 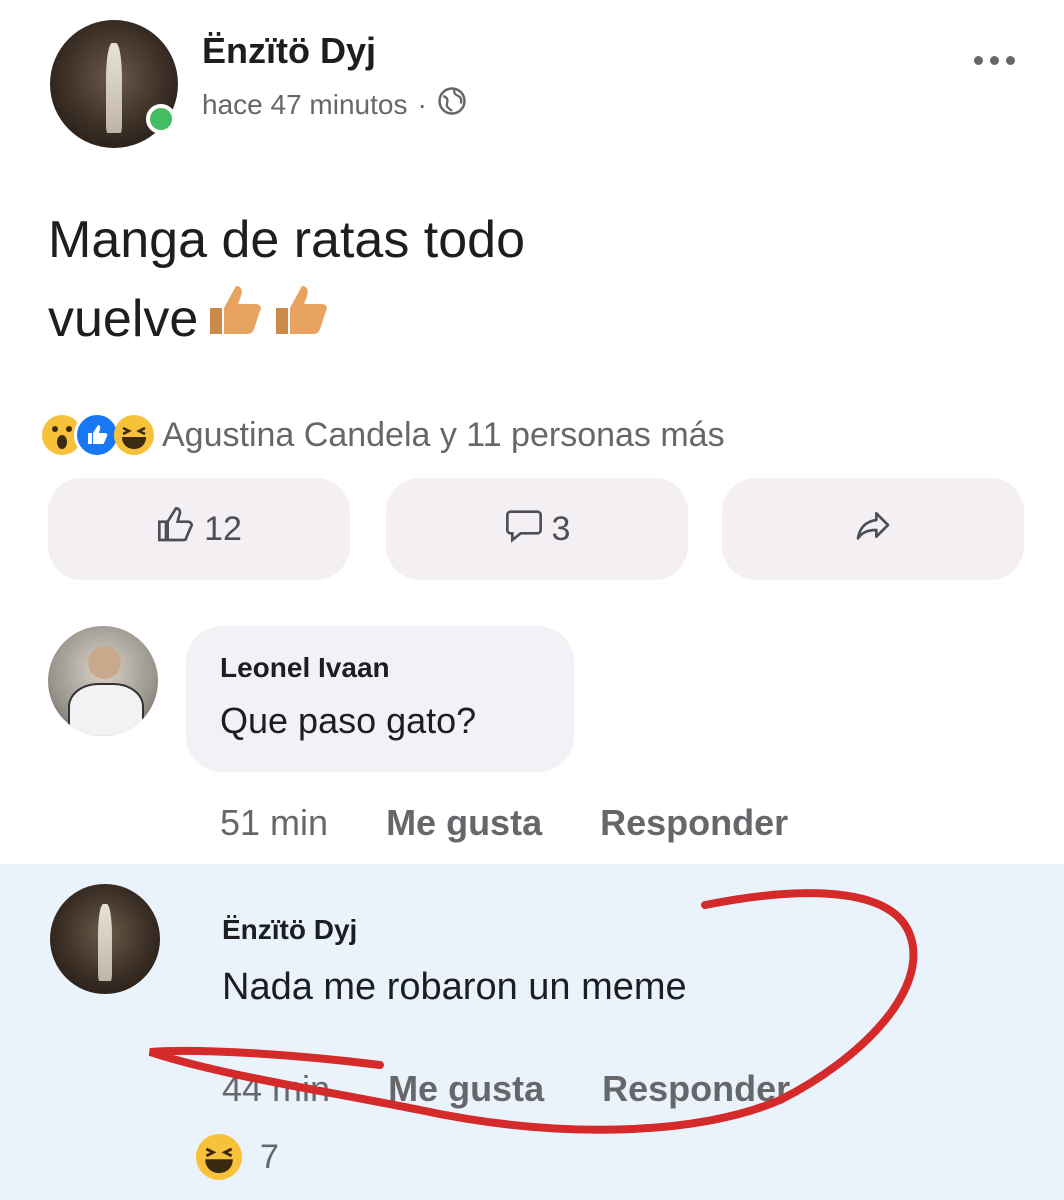 I want to click on comment-actions: 51 min Me gusta Responder, so click(x=504, y=823).